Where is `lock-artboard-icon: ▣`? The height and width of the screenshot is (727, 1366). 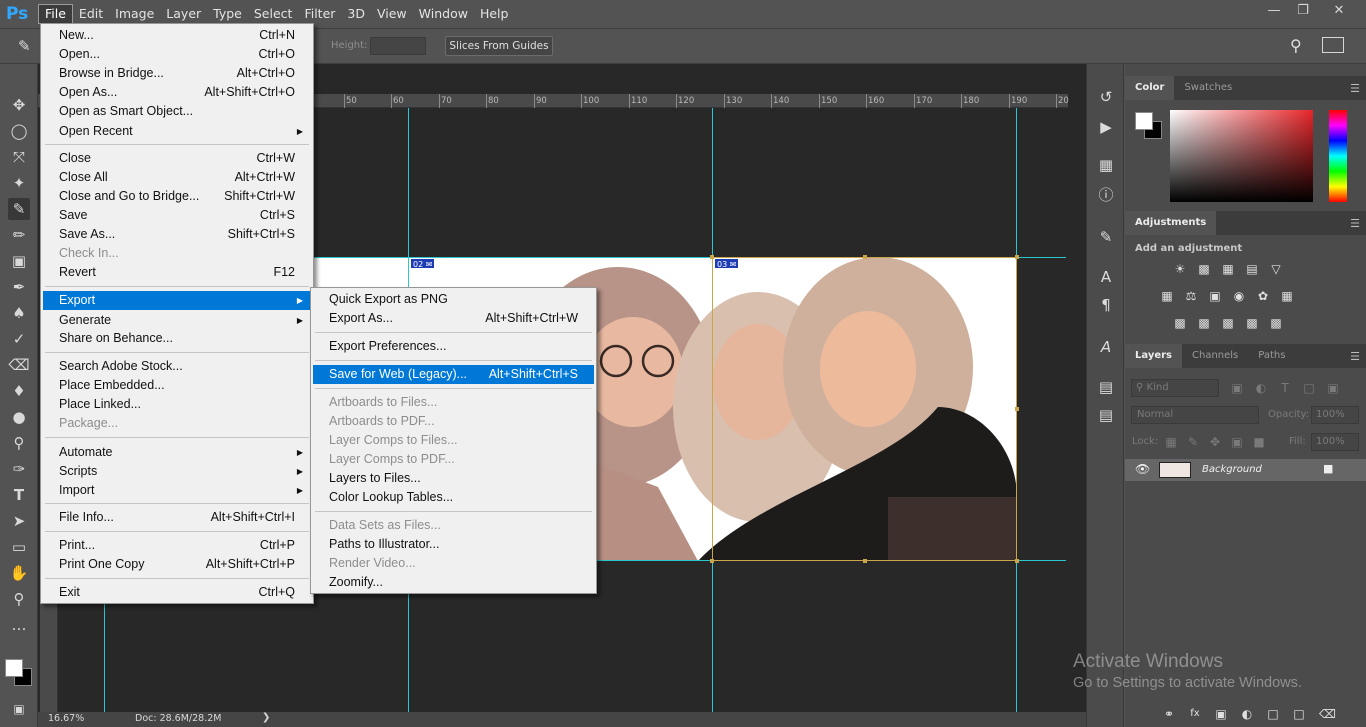
lock-artboard-icon: ▣ is located at coordinates (1237, 442).